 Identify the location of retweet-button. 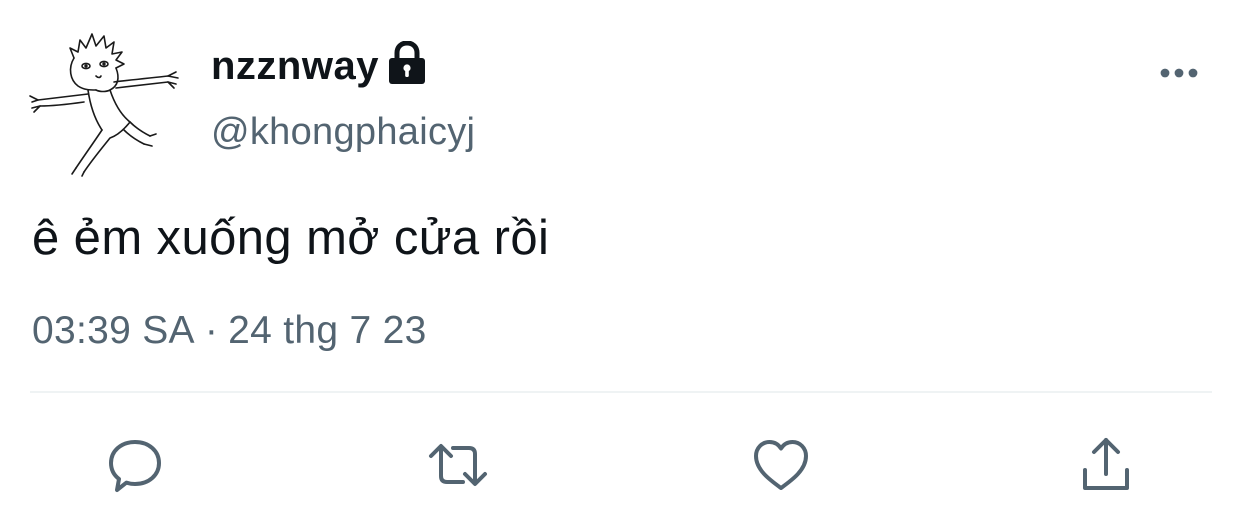
(458, 465).